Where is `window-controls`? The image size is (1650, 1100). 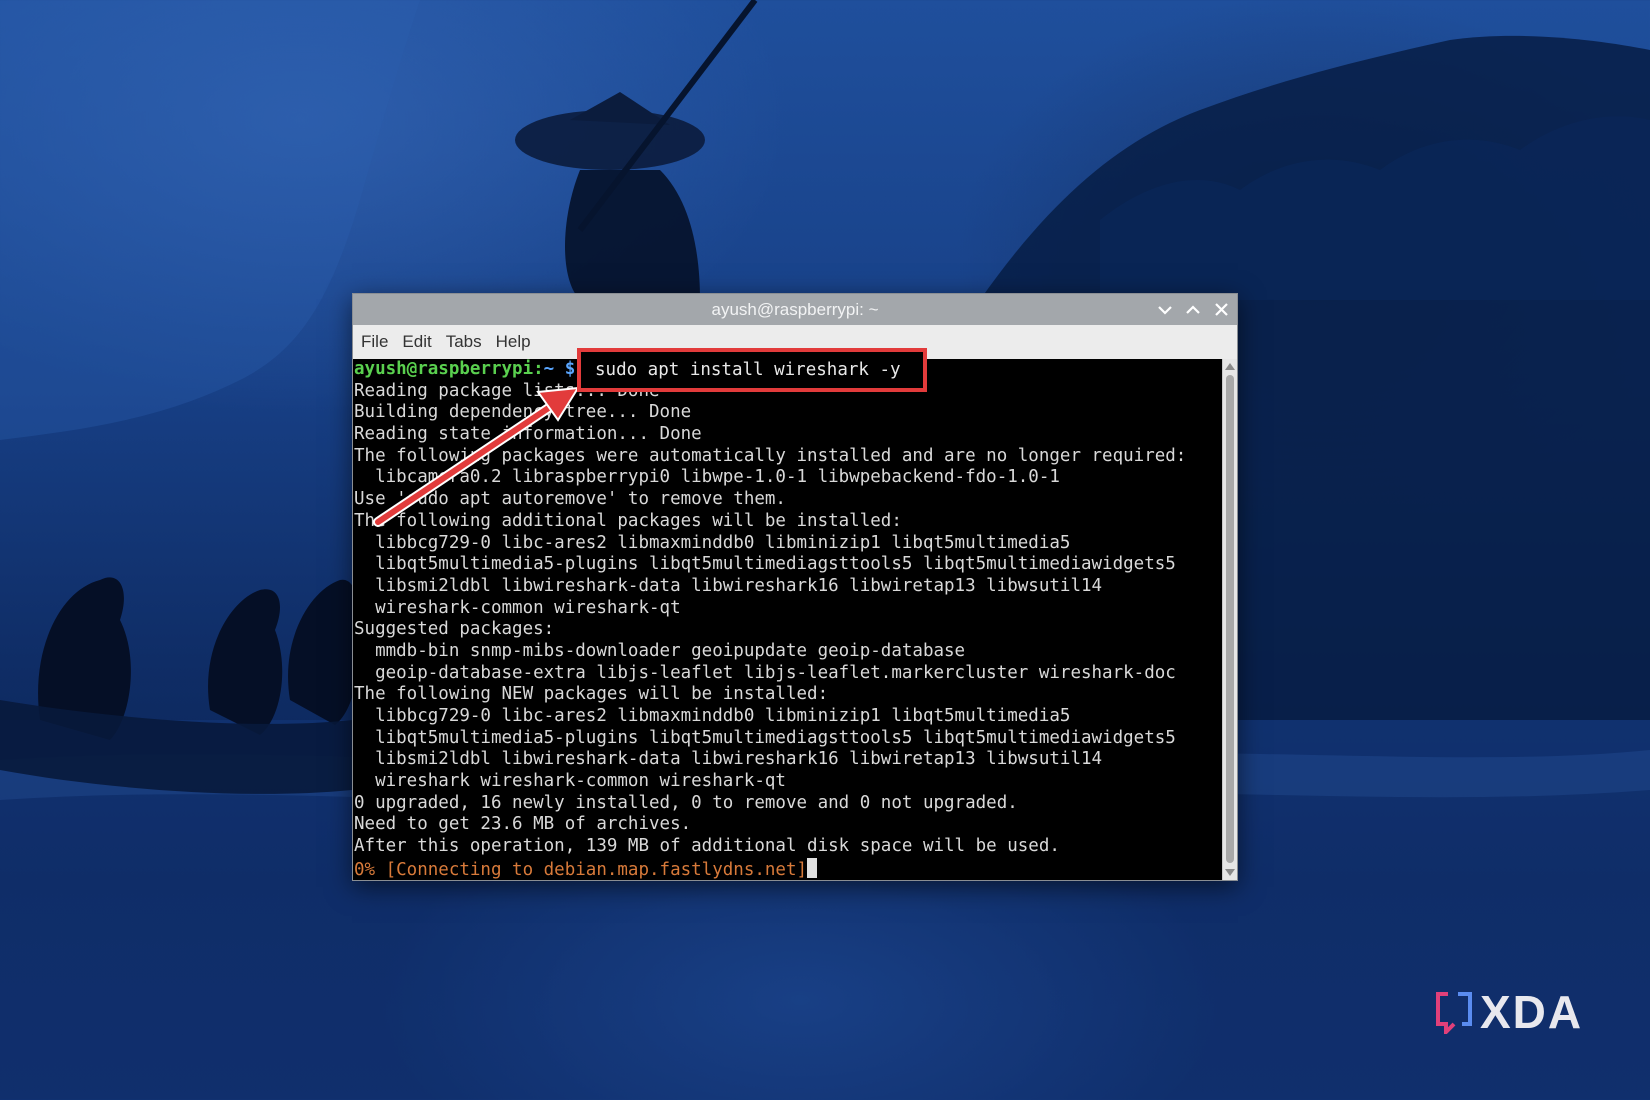 window-controls is located at coordinates (1193, 309).